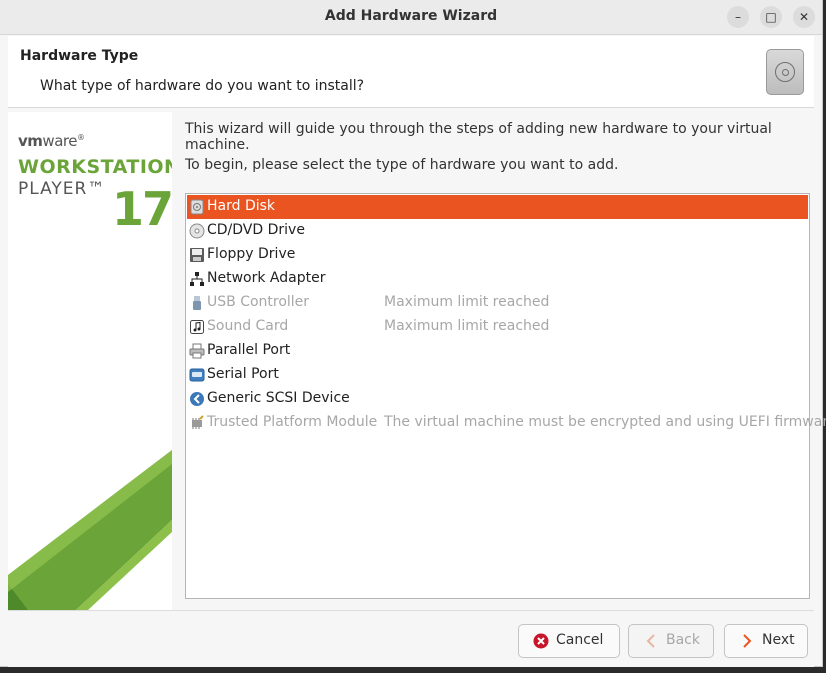  What do you see at coordinates (79, 56) in the screenshot?
I see `page-title: Hardware Type` at bounding box center [79, 56].